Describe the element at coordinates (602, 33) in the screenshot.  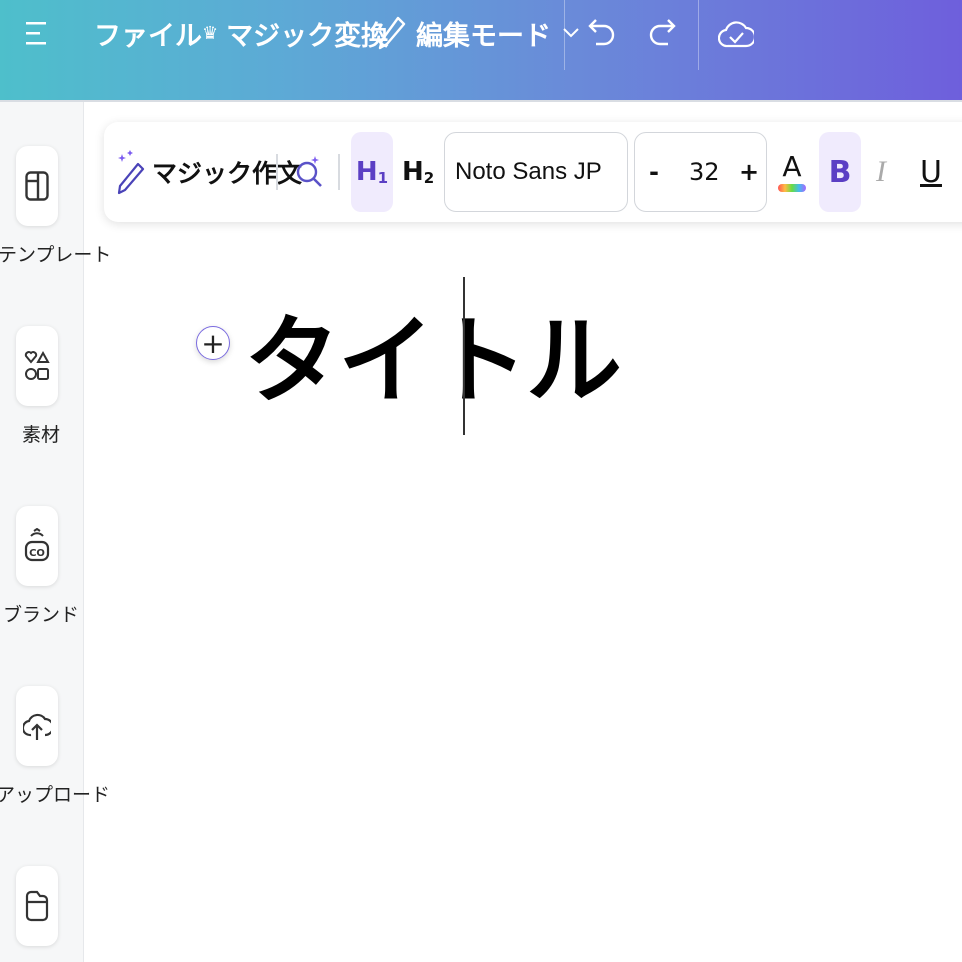
I see `undo-icon` at that location.